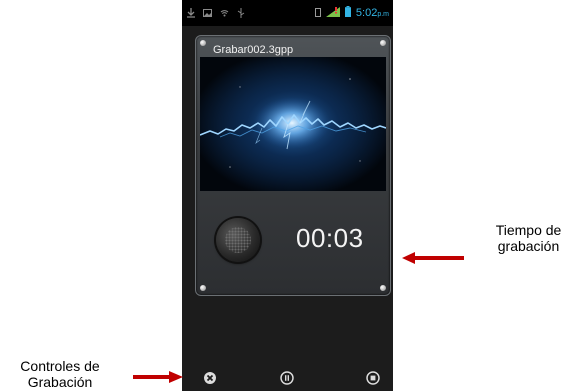 The height and width of the screenshot is (391, 575). Describe the element at coordinates (238, 240) in the screenshot. I see `microphone-icon` at that location.